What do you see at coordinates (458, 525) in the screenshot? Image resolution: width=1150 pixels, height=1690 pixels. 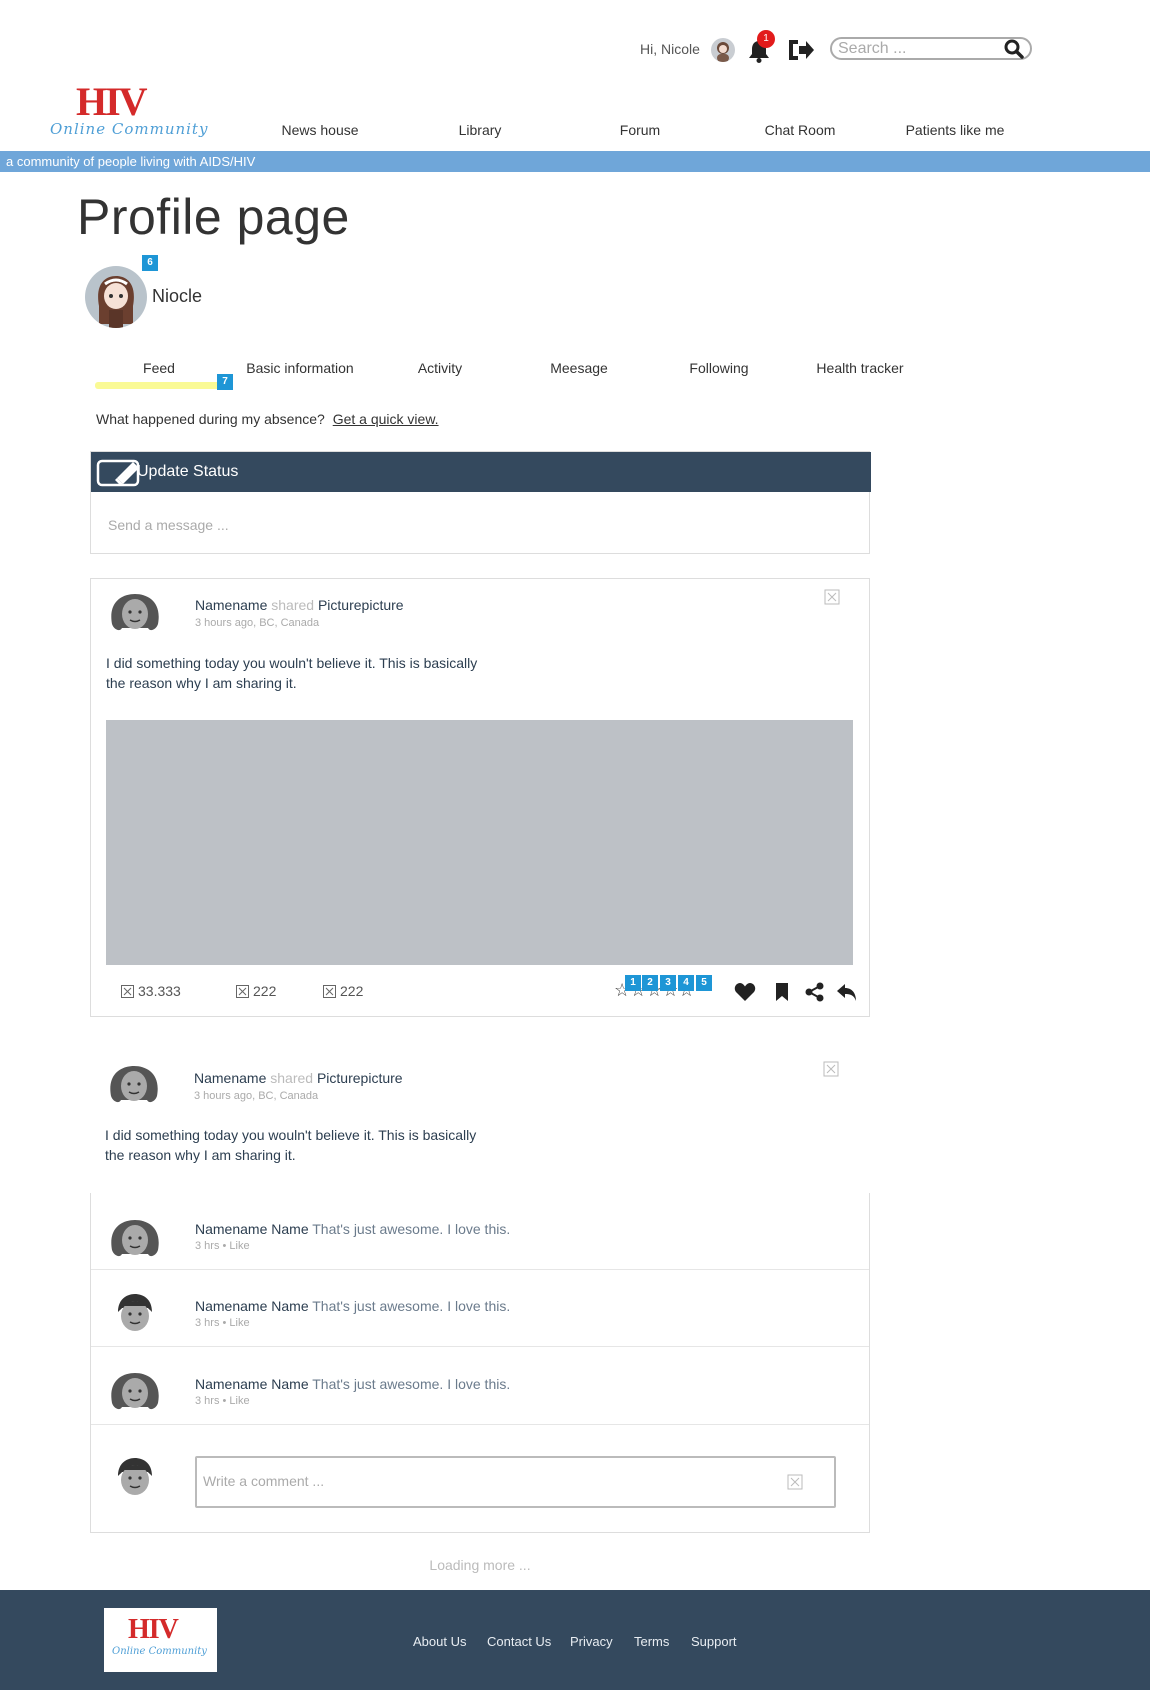 I see `status-message-input` at bounding box center [458, 525].